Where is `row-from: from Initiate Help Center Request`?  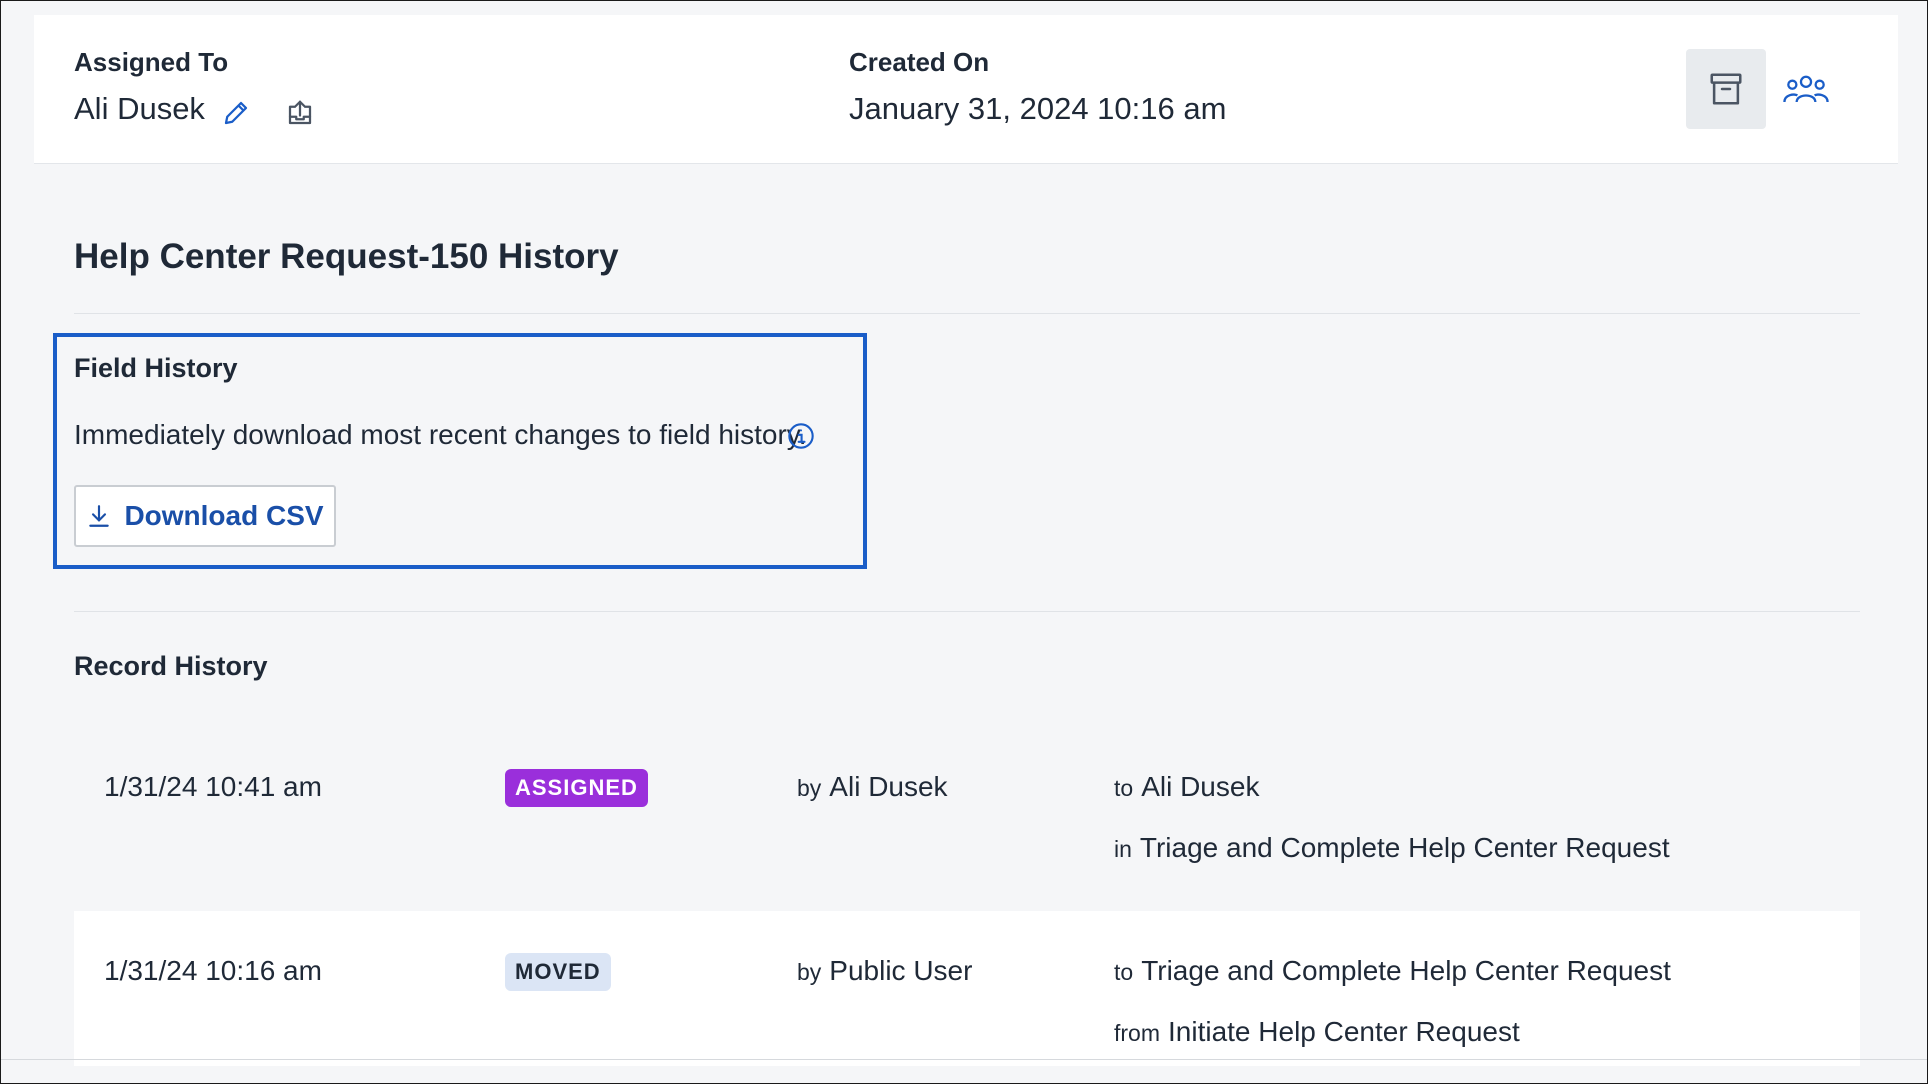
row-from: from Initiate Help Center Request is located at coordinates (1317, 1032).